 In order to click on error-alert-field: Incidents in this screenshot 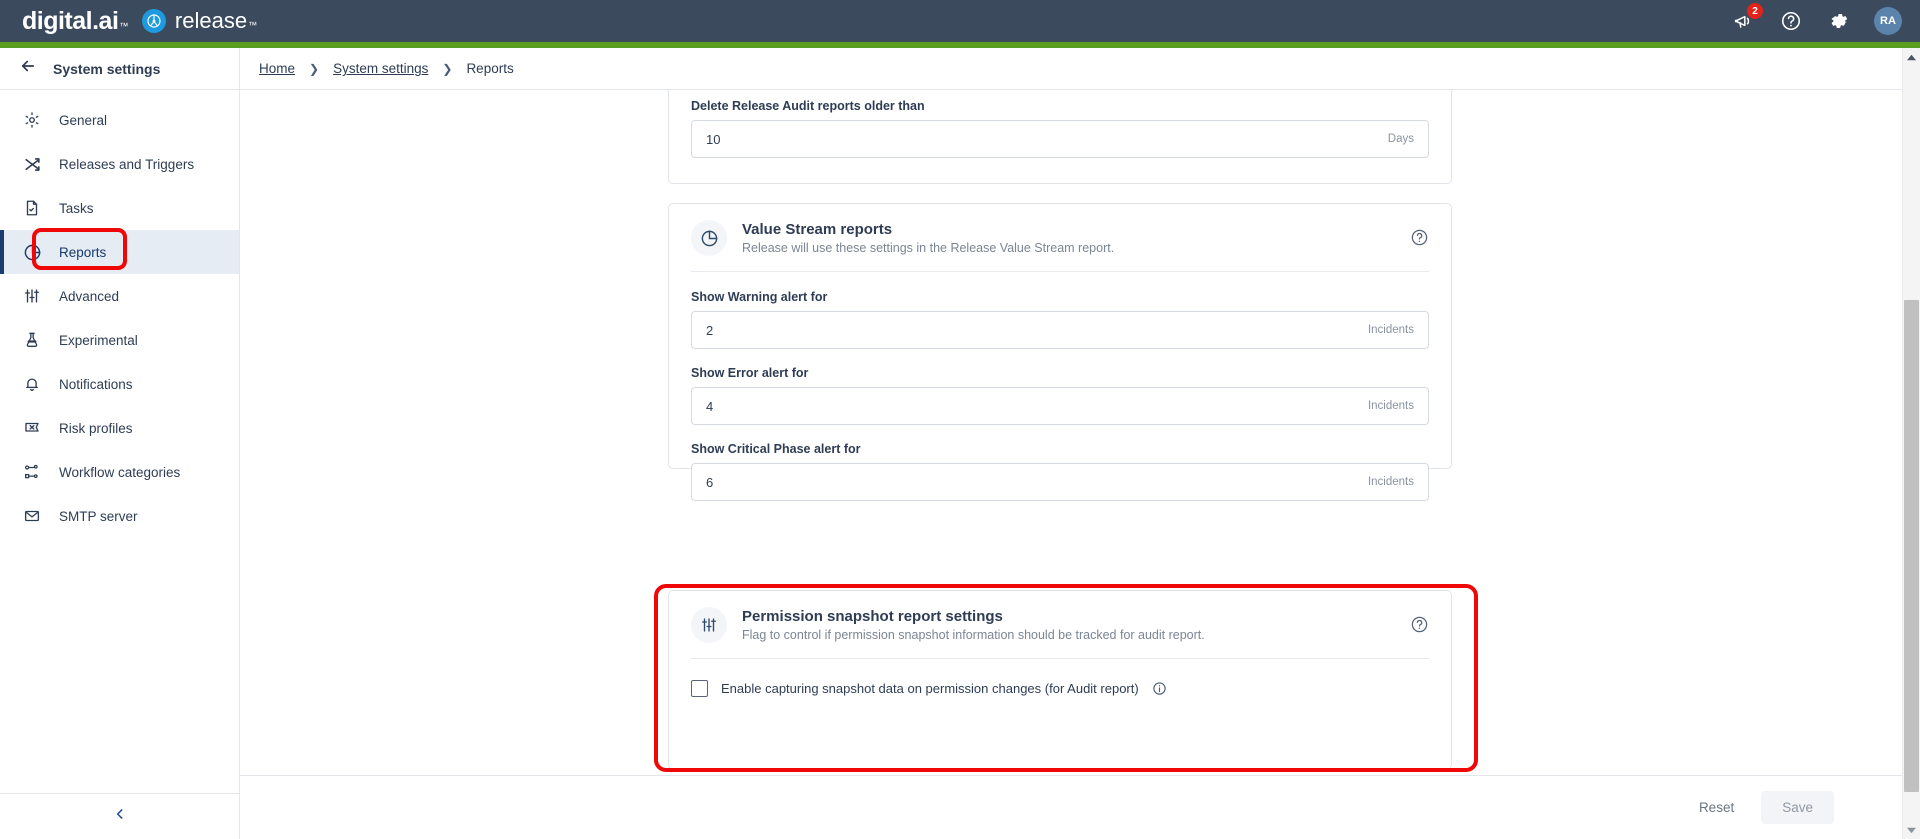, I will do `click(1060, 406)`.